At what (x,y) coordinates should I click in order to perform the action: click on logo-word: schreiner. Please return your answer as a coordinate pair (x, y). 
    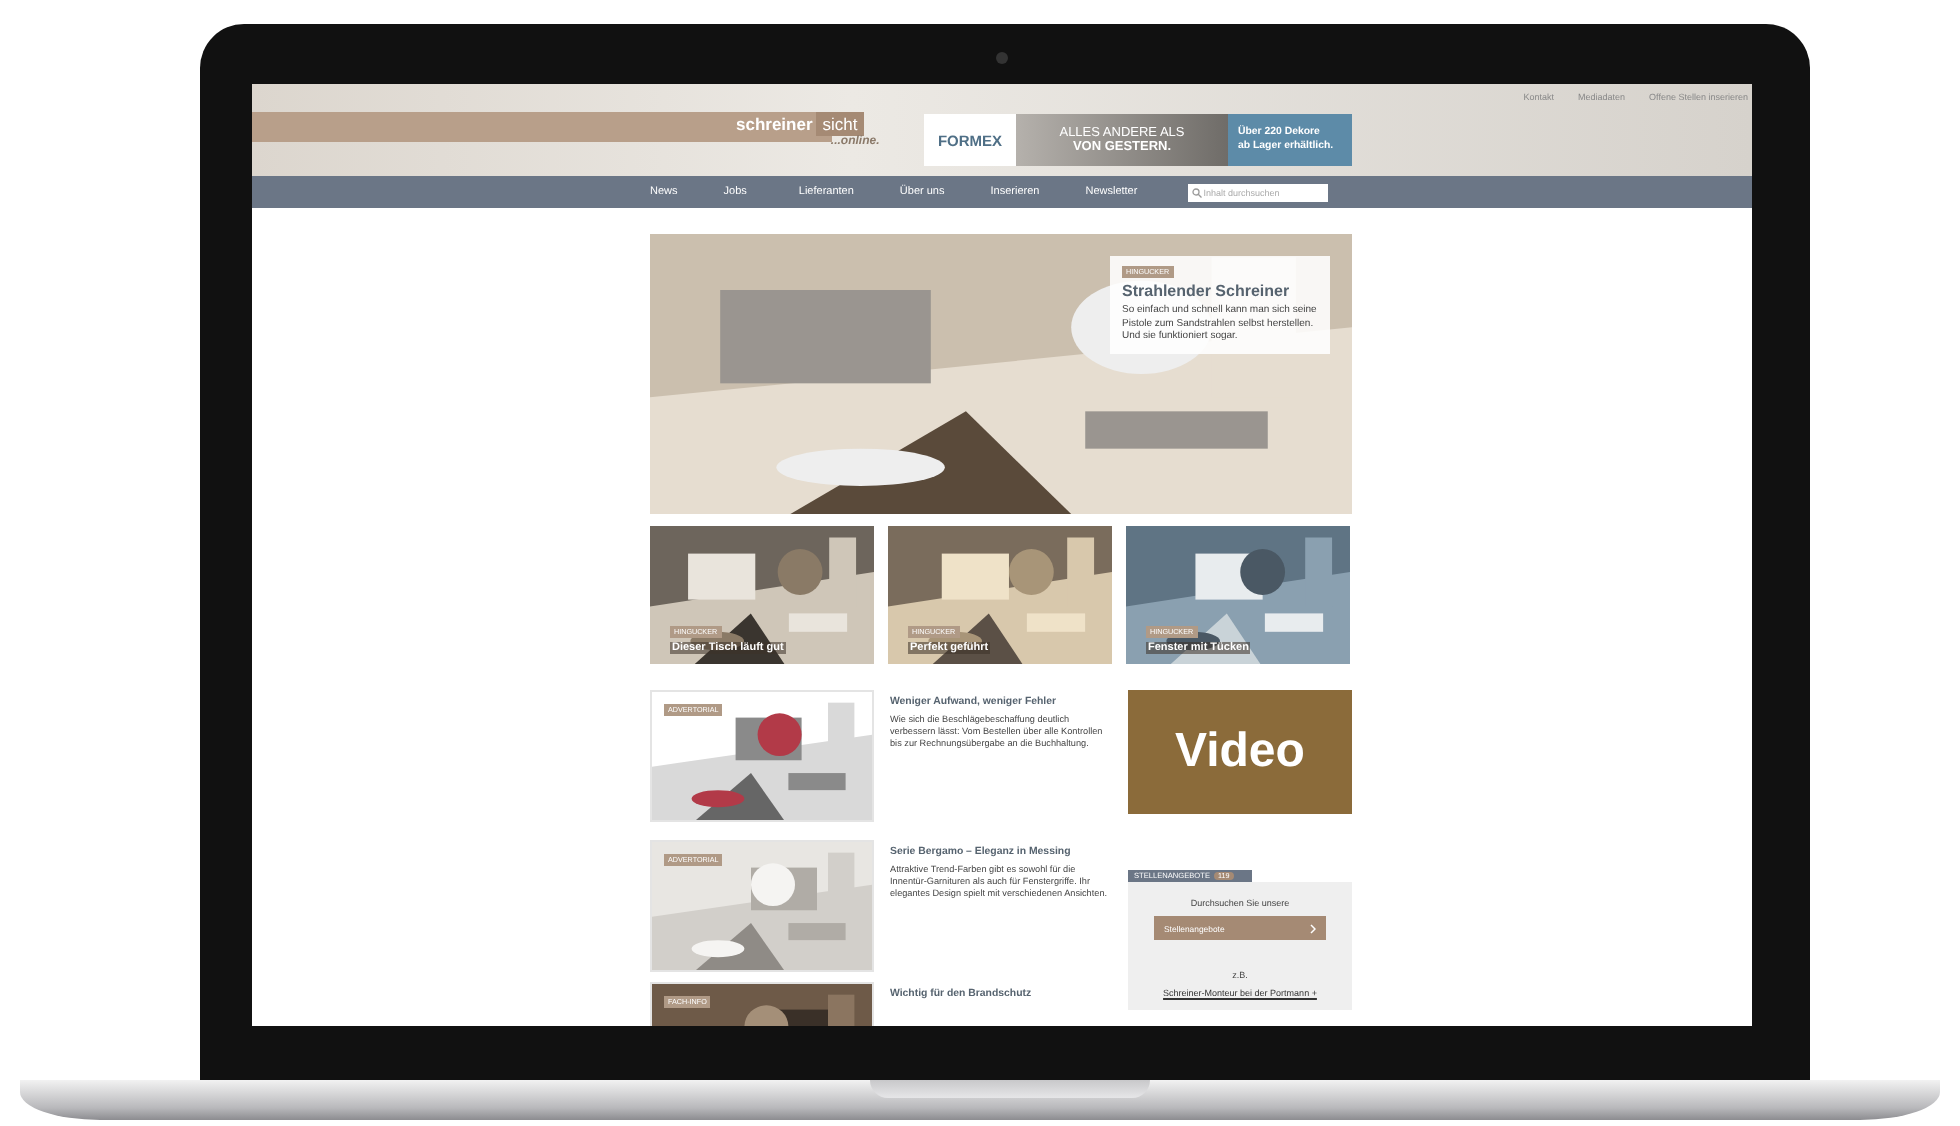
    Looking at the image, I should click on (774, 124).